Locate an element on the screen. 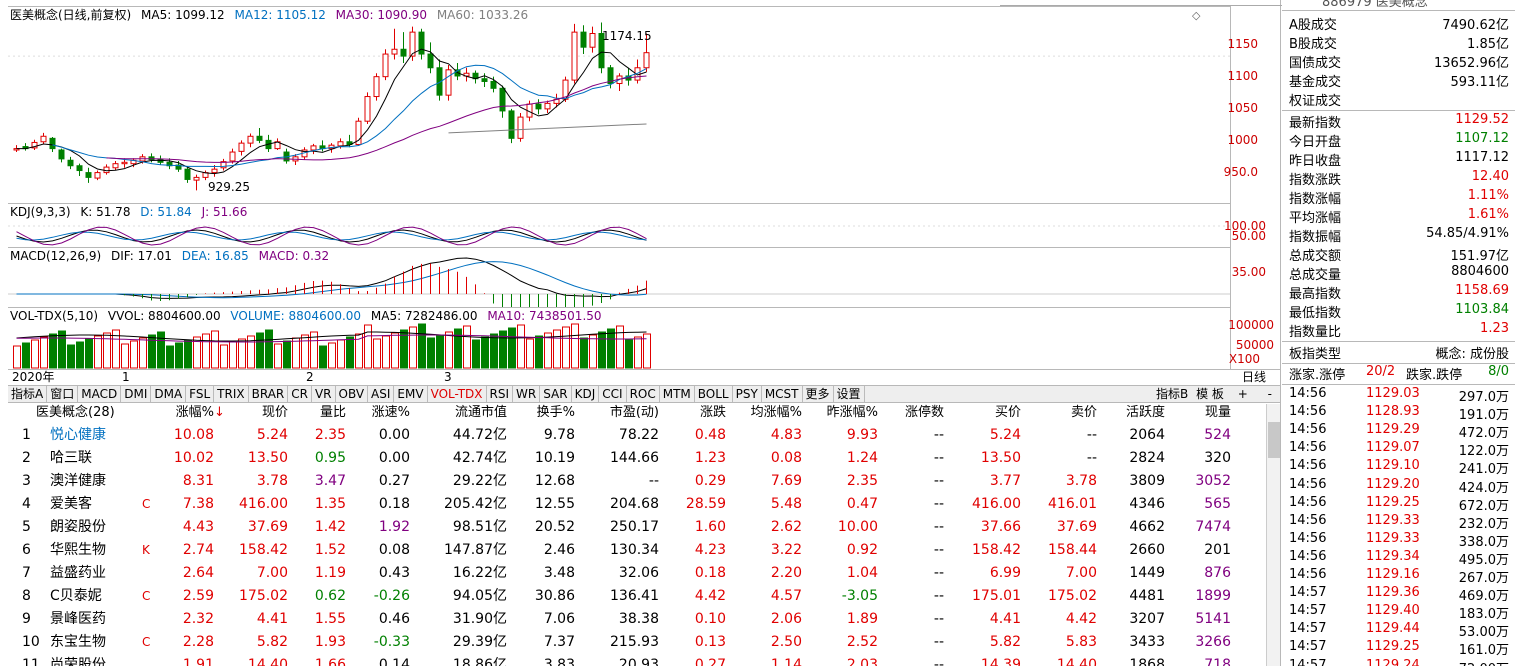 The width and height of the screenshot is (1515, 666). indicator-tab: 设置 is located at coordinates (849, 394).